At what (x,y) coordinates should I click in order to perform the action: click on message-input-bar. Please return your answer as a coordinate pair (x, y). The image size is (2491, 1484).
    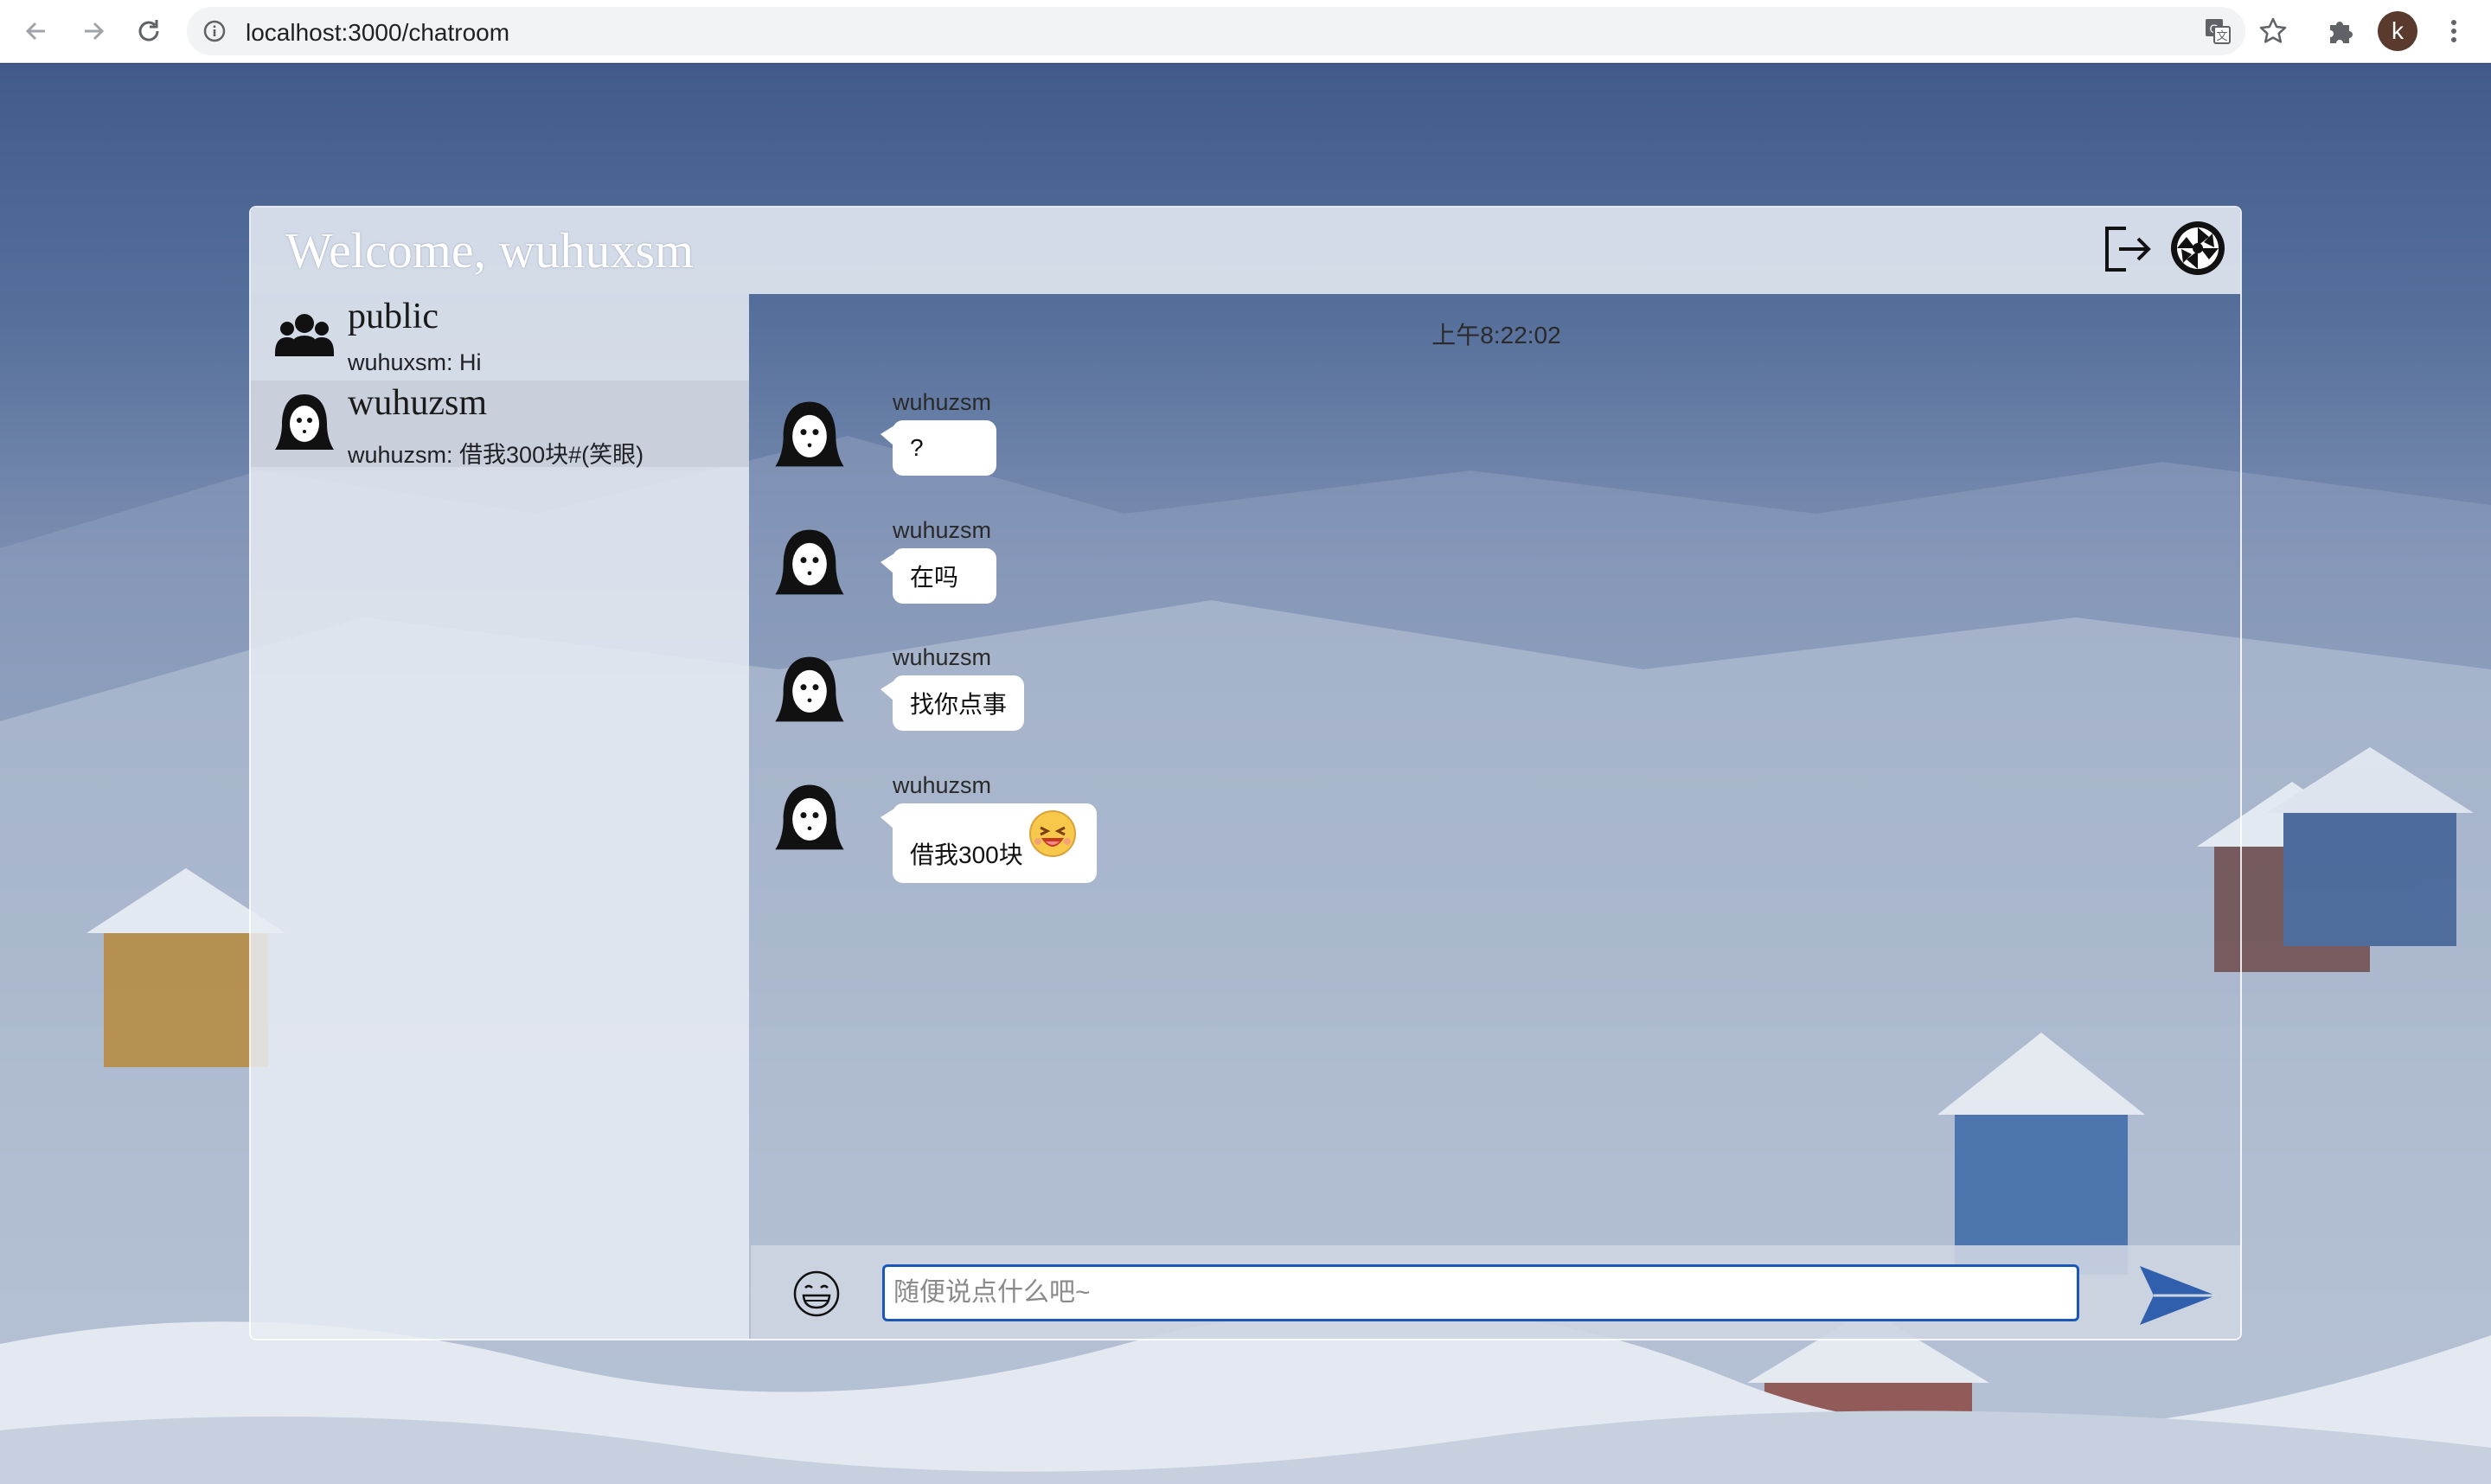
    Looking at the image, I should click on (1495, 1292).